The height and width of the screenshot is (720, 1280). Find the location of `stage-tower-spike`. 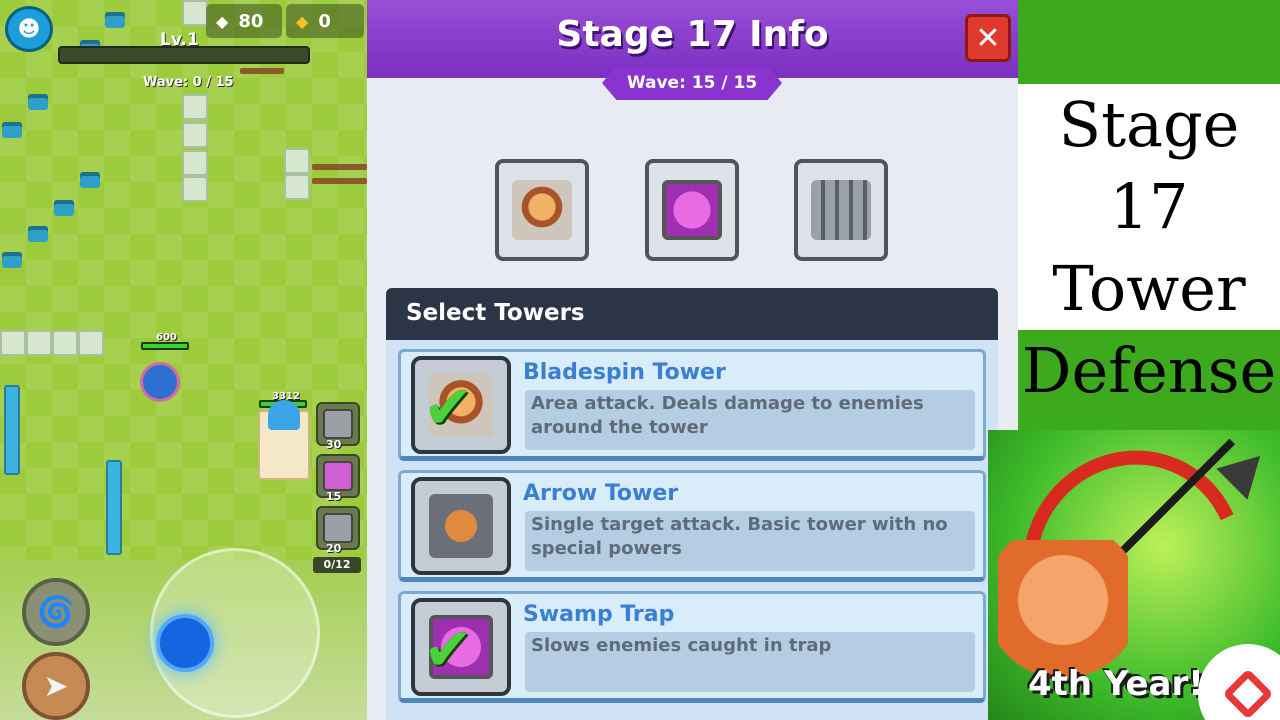

stage-tower-spike is located at coordinates (841, 210).